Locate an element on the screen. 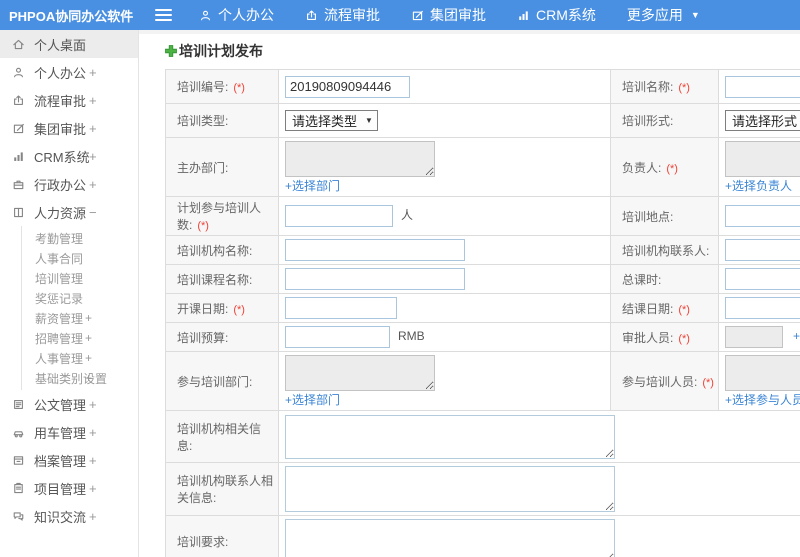  sidebar-subitem-0: 考勤管理 is located at coordinates (80, 238).